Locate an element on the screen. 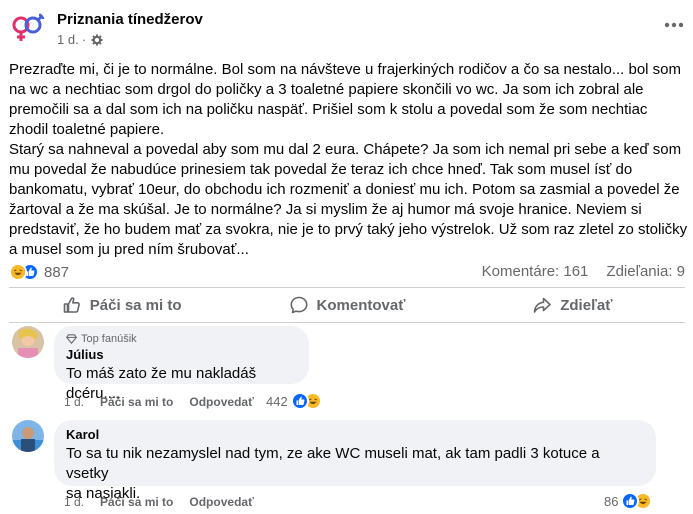  share-button: Zdieľať is located at coordinates (572, 305).